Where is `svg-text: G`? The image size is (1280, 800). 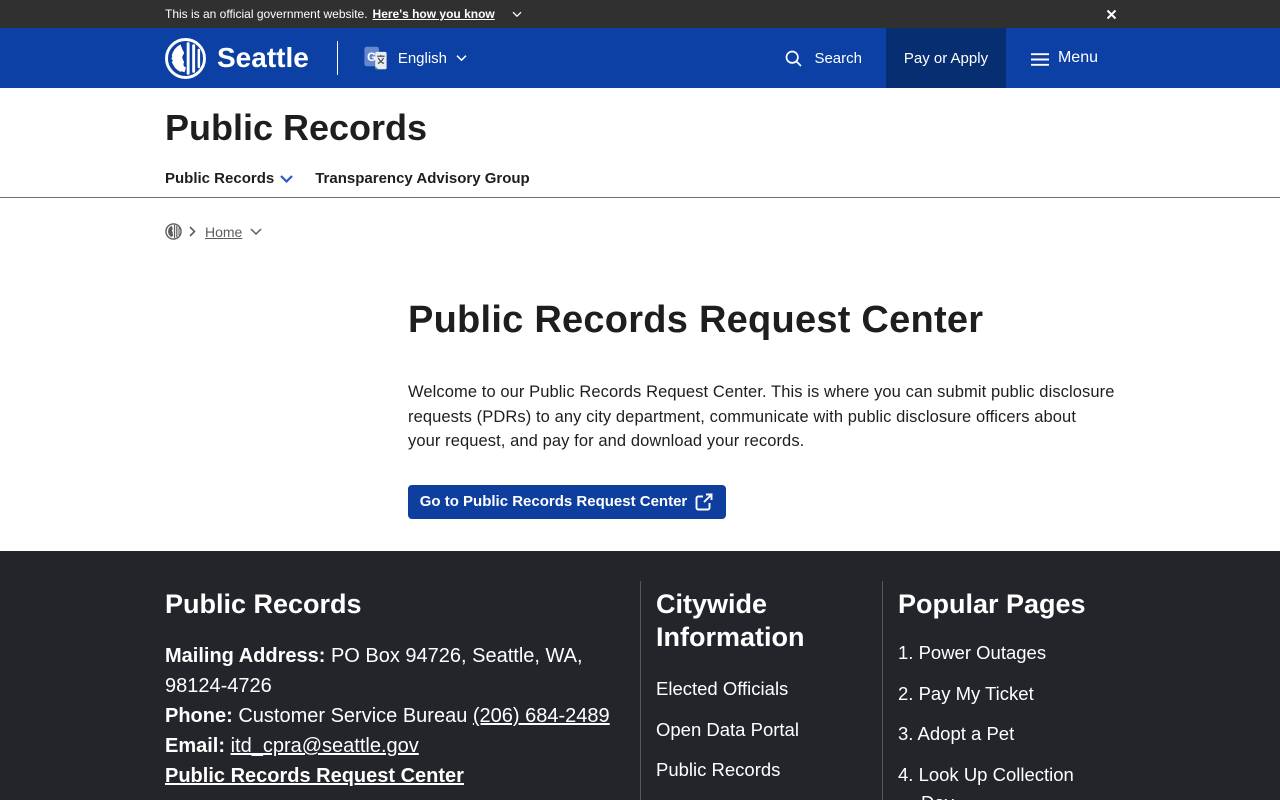 svg-text: G is located at coordinates (371, 58).